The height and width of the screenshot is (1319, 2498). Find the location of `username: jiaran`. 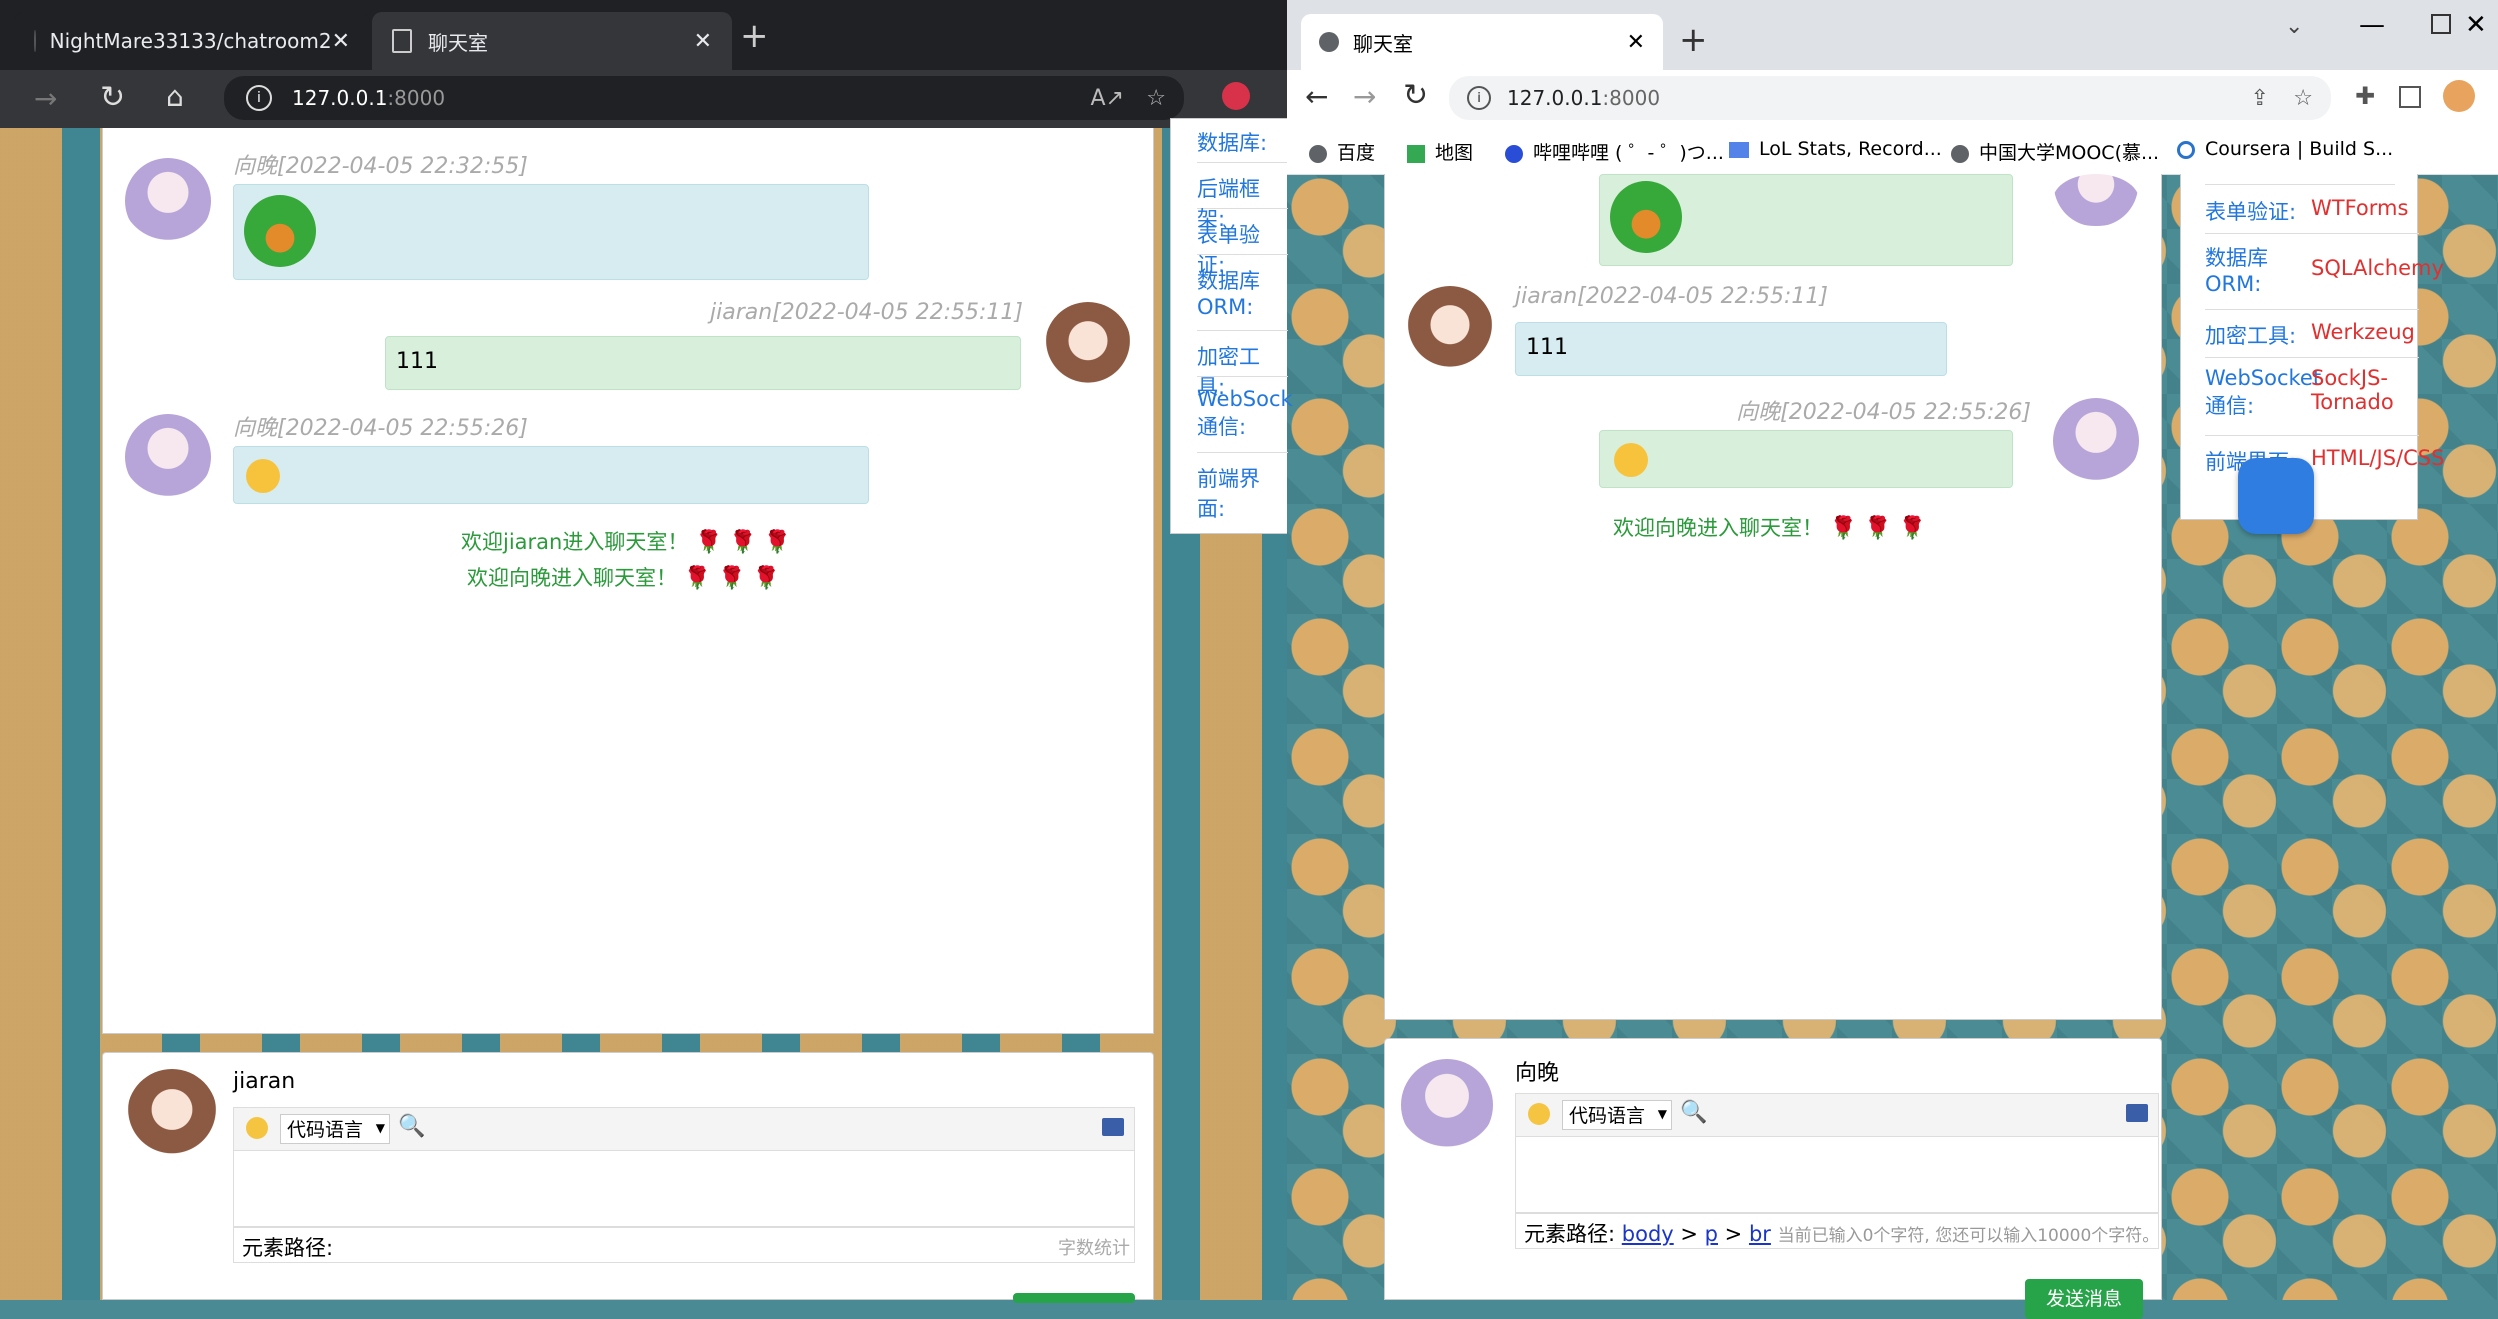

username: jiaran is located at coordinates (264, 1081).